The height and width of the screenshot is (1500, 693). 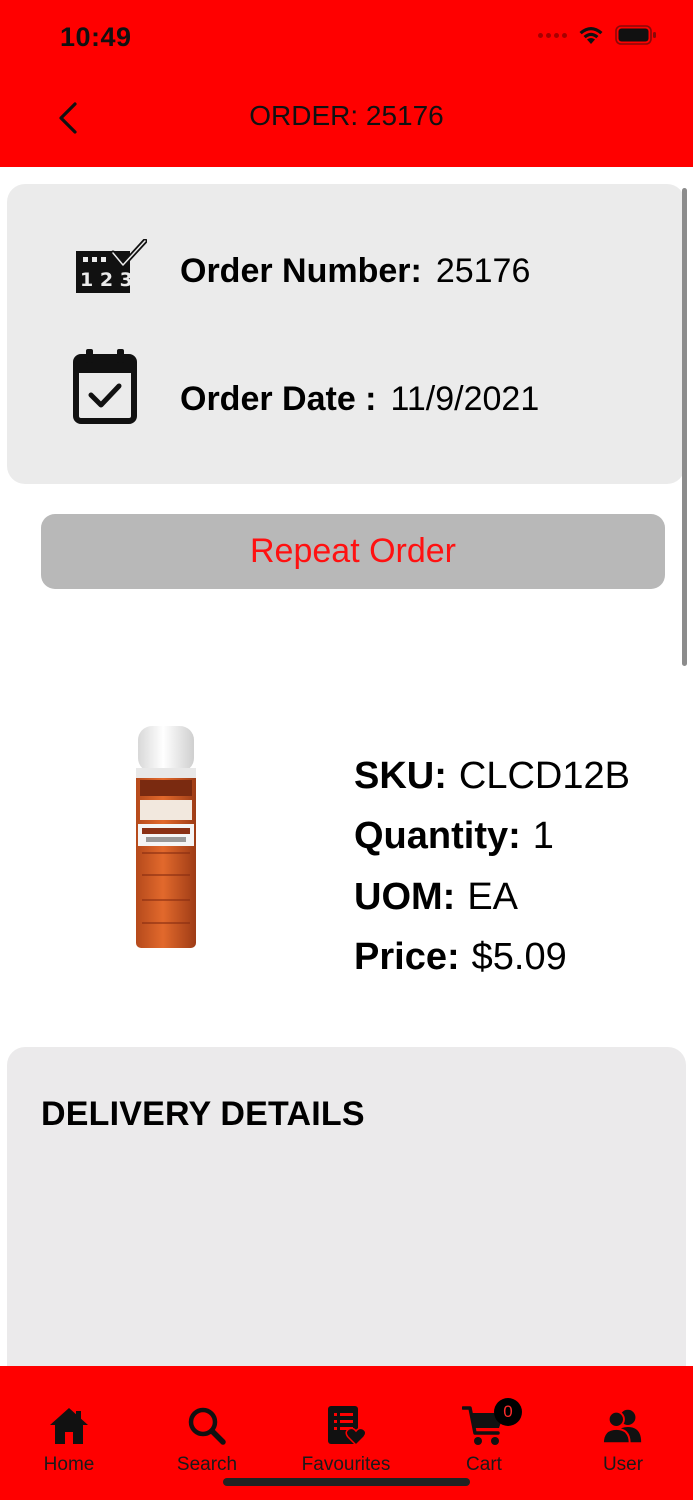 I want to click on tab-cart-label: Cart, so click(x=484, y=1464).